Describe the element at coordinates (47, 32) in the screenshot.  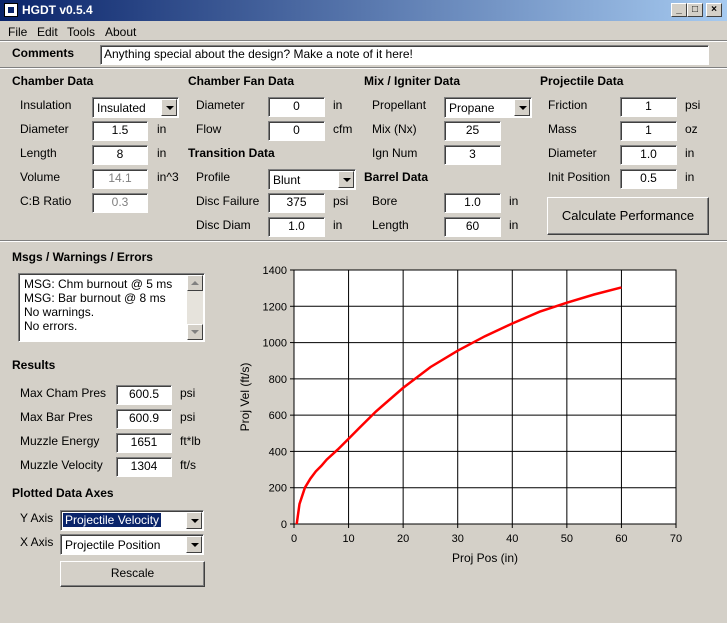
I see `menu-edit: Edit` at that location.